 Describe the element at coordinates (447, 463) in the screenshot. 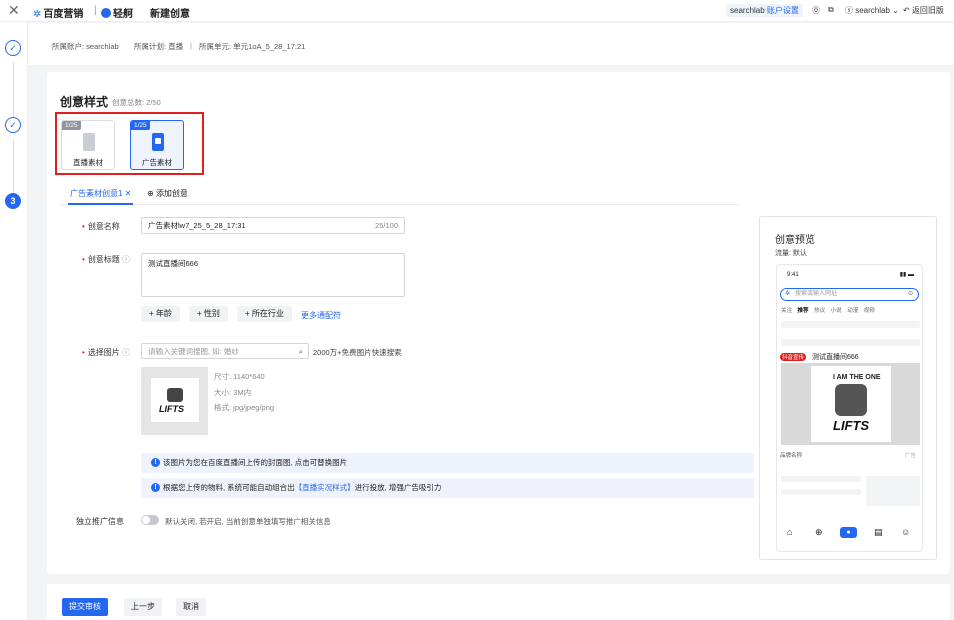

I see `info-note-cover: ! 该图片为您在百度直播间上传的封面图, 点击可替换图片` at that location.